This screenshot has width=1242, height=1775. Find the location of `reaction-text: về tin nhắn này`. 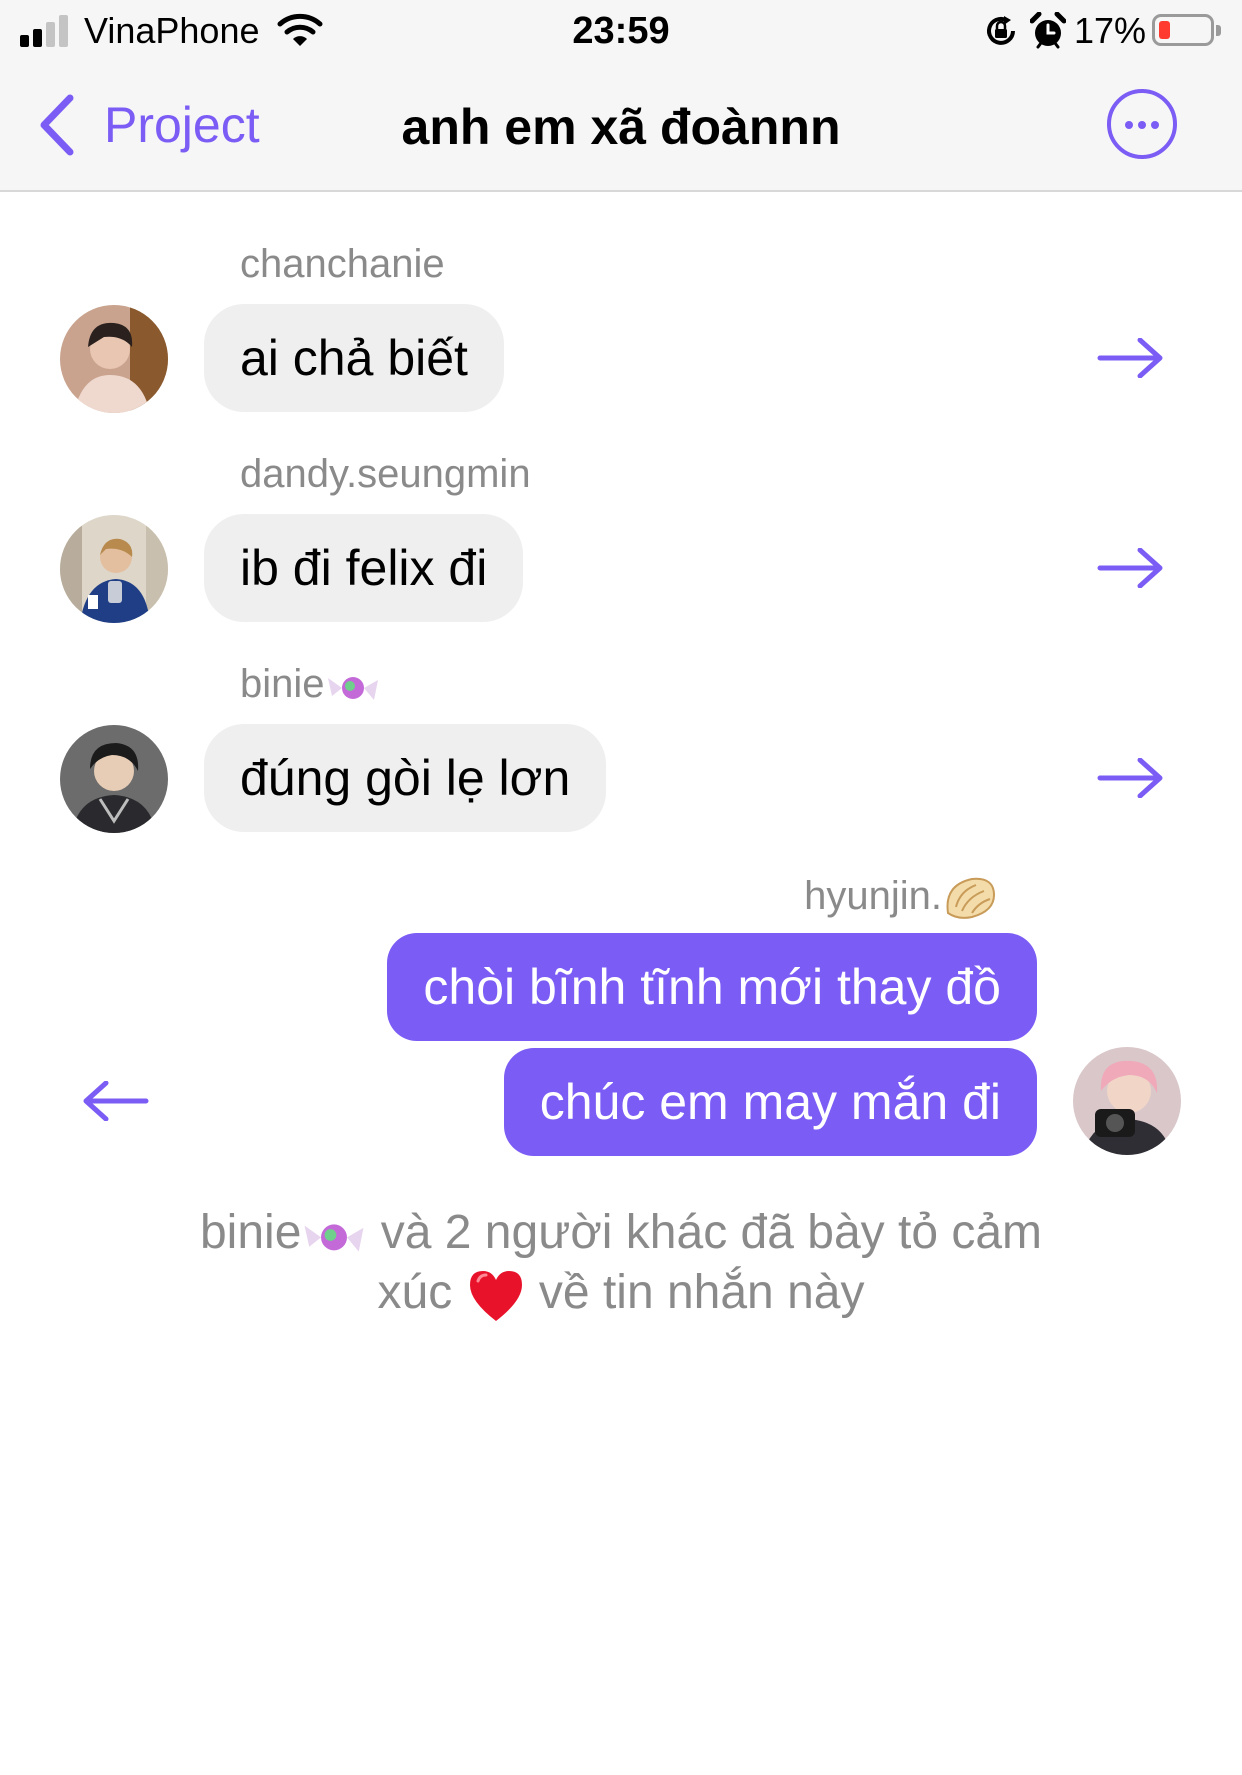

reaction-text: về tin nhắn này is located at coordinates (701, 1292).